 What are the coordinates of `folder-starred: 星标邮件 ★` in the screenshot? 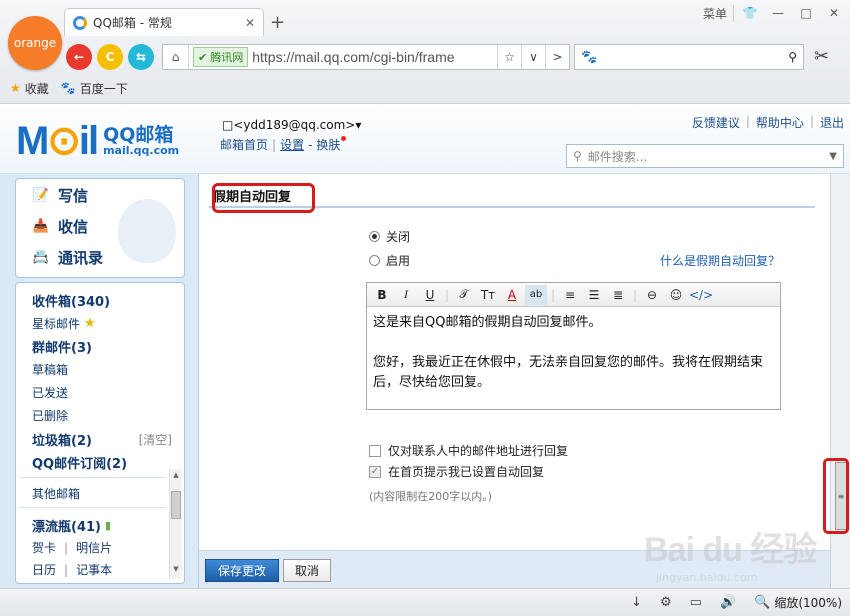 It's located at (64, 323).